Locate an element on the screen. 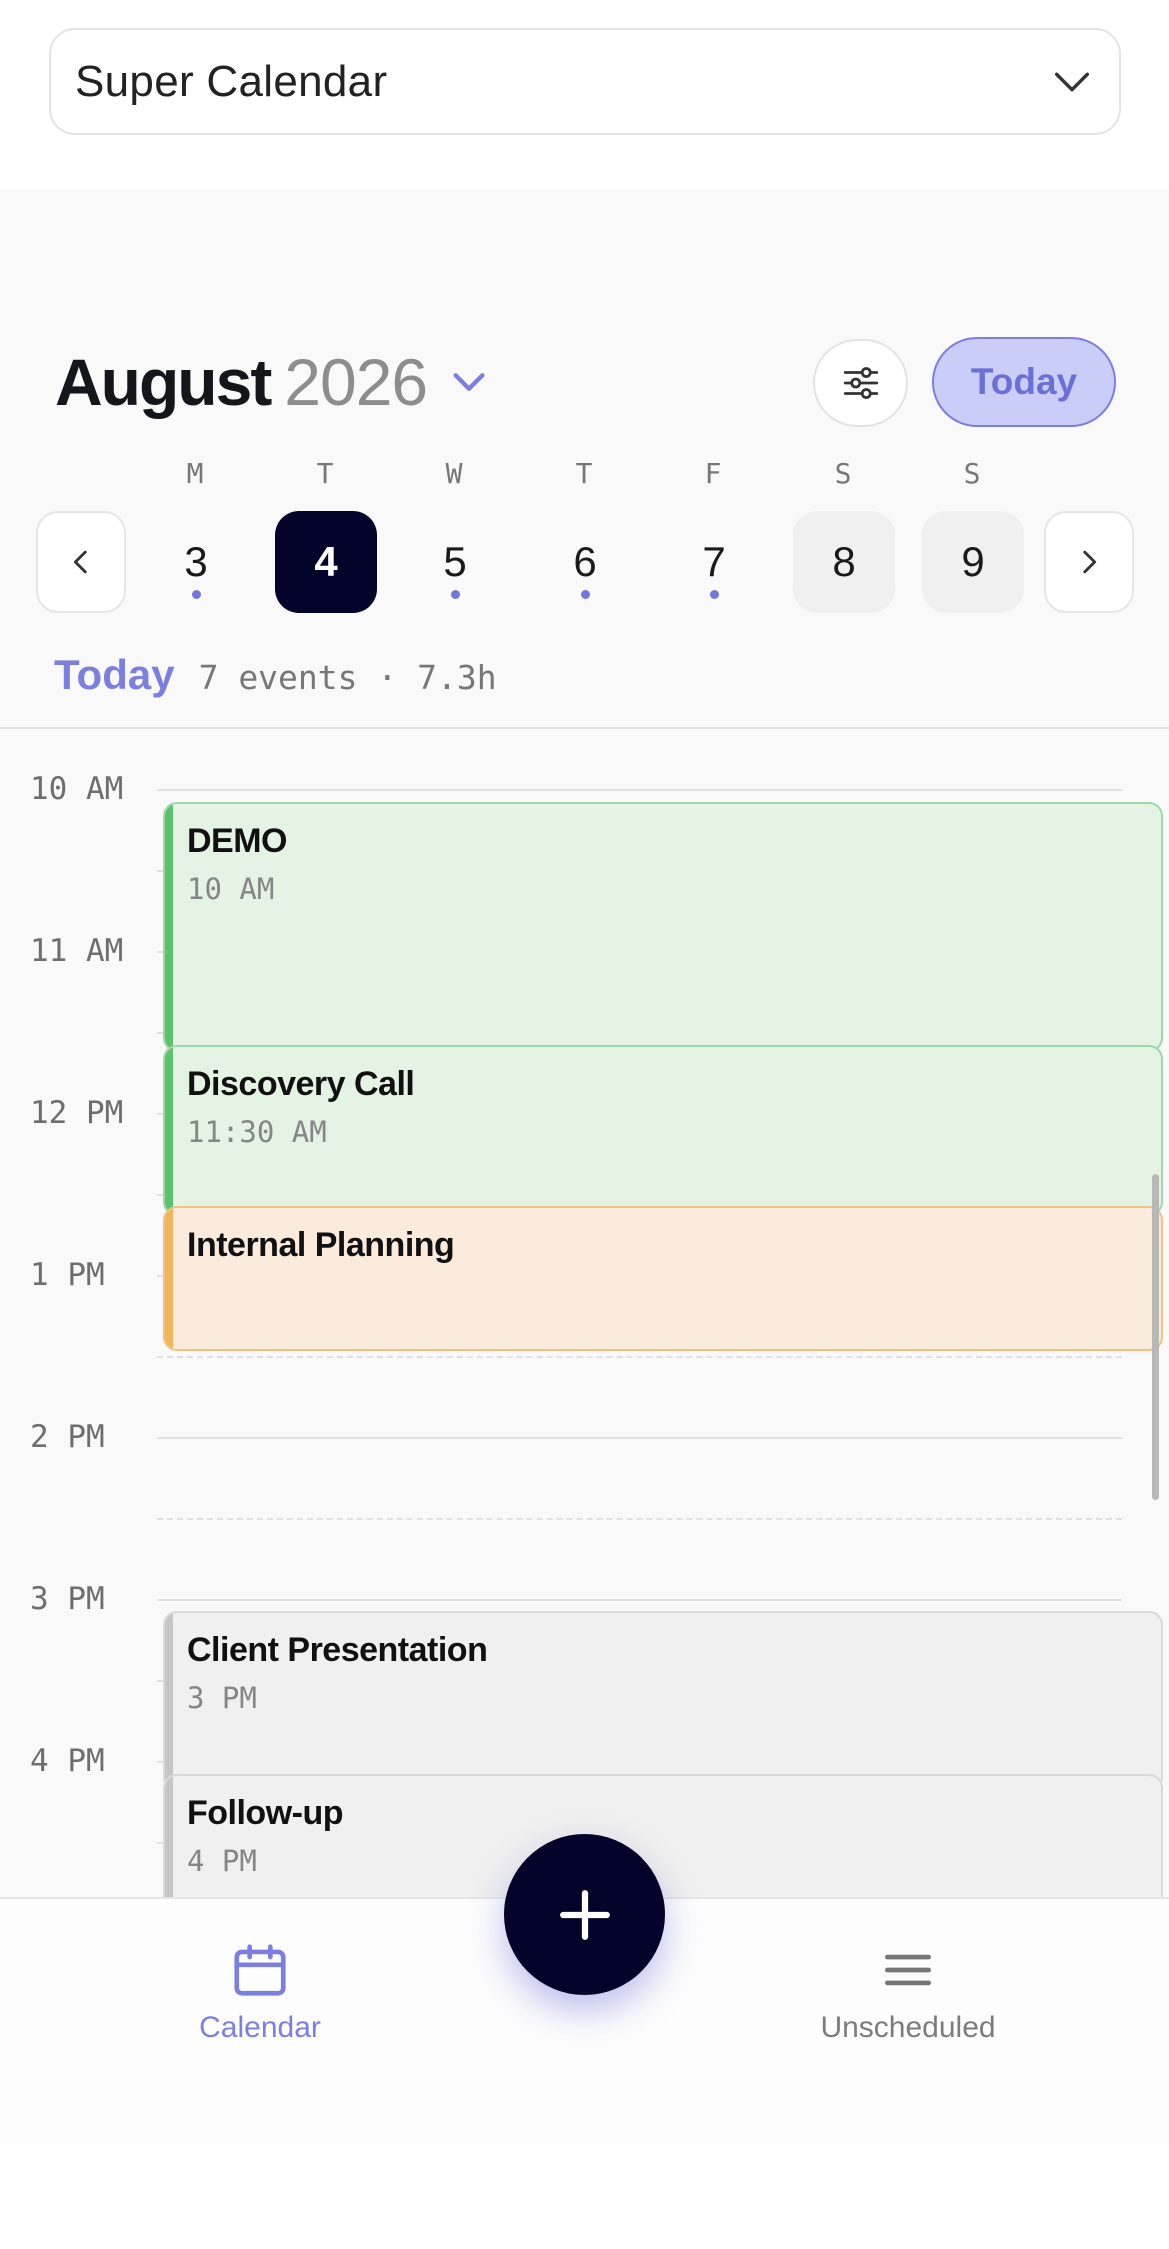 This screenshot has width=1169, height=2249. chevron-left-icon is located at coordinates (80, 562).